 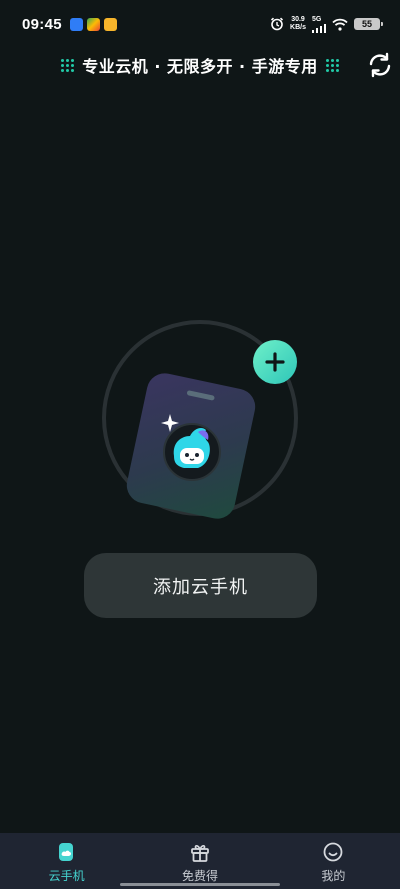 I want to click on signal-icon, so click(x=319, y=28).